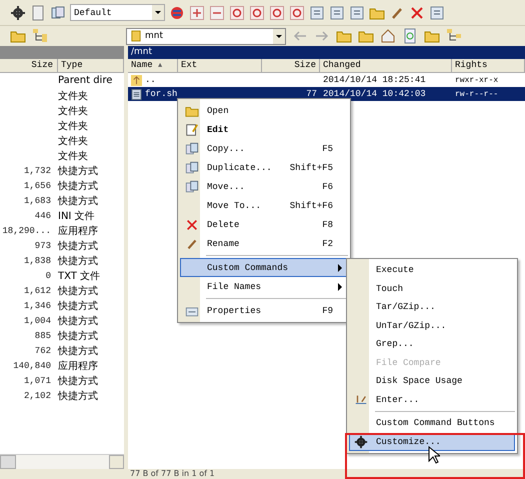  I want to click on minus-icon, so click(217, 12).